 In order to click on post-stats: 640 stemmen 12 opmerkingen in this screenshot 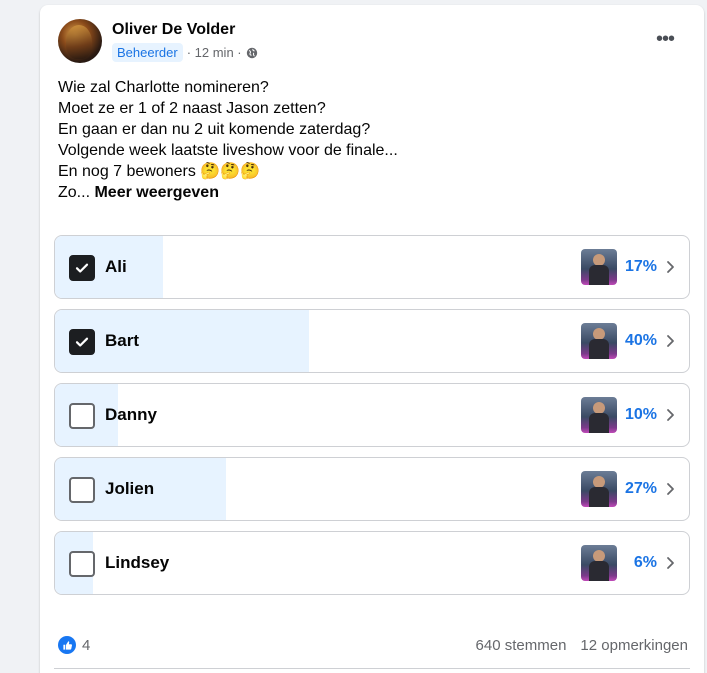, I will do `click(582, 645)`.